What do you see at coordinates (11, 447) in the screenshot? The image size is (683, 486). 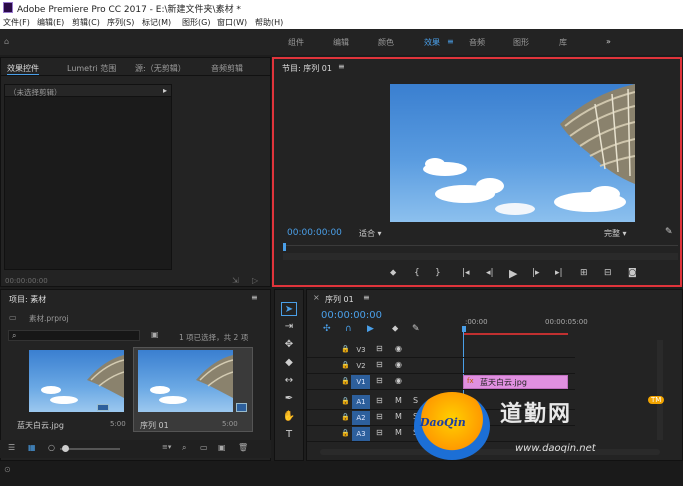 I see `list-view-icon: ☰` at bounding box center [11, 447].